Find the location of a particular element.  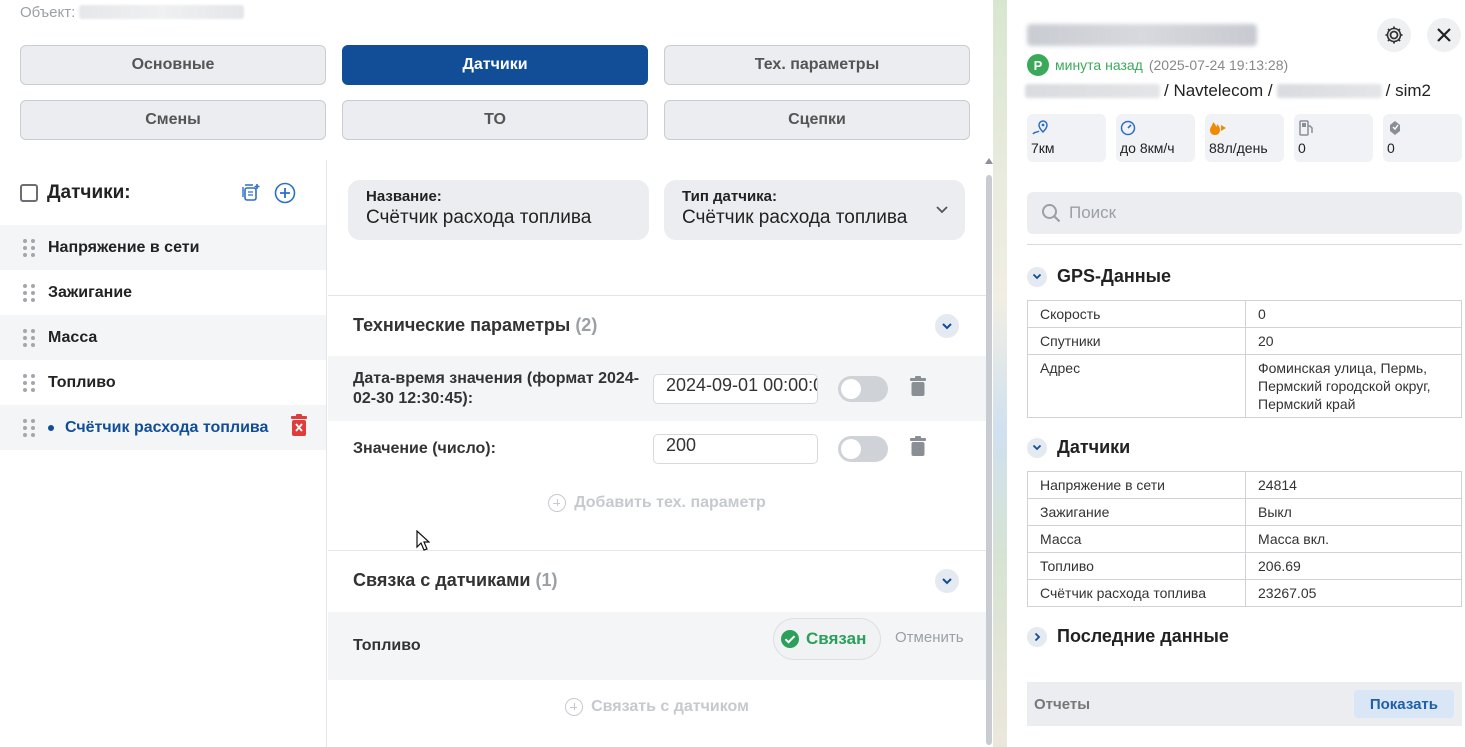

tab-maintenance: ТО is located at coordinates (495, 120).